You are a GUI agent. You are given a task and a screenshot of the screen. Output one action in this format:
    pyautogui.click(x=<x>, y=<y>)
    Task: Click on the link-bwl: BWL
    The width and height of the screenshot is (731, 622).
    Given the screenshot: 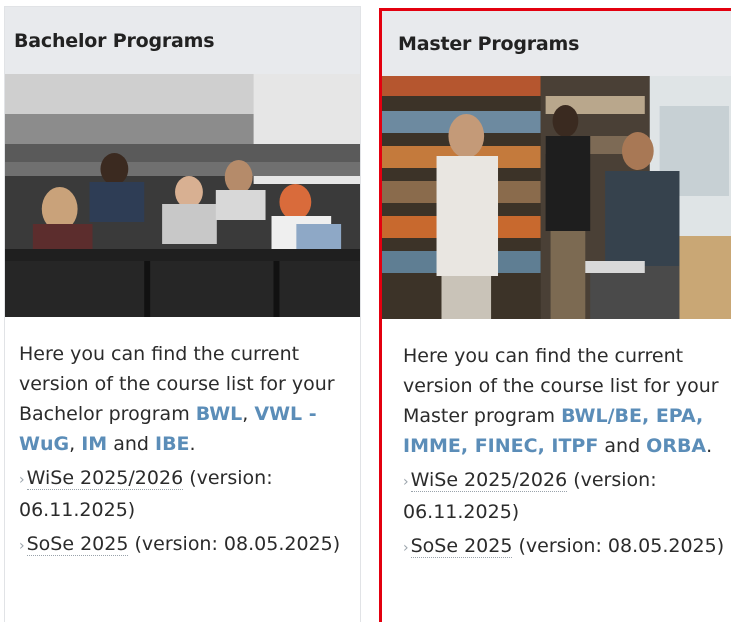 What is the action you would take?
    pyautogui.click(x=219, y=414)
    